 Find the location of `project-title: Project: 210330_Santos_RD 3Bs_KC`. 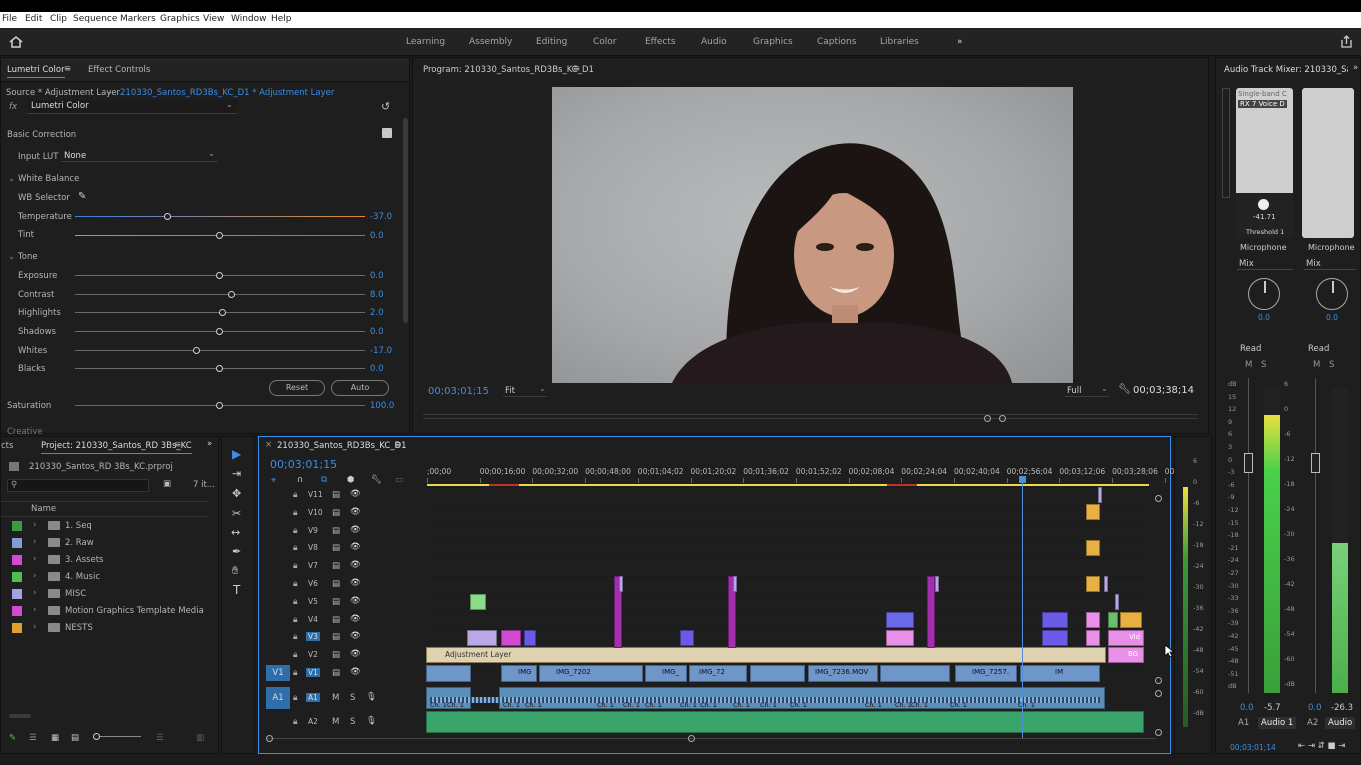

project-title: Project: 210330_Santos_RD 3Bs_KC is located at coordinates (116, 447).